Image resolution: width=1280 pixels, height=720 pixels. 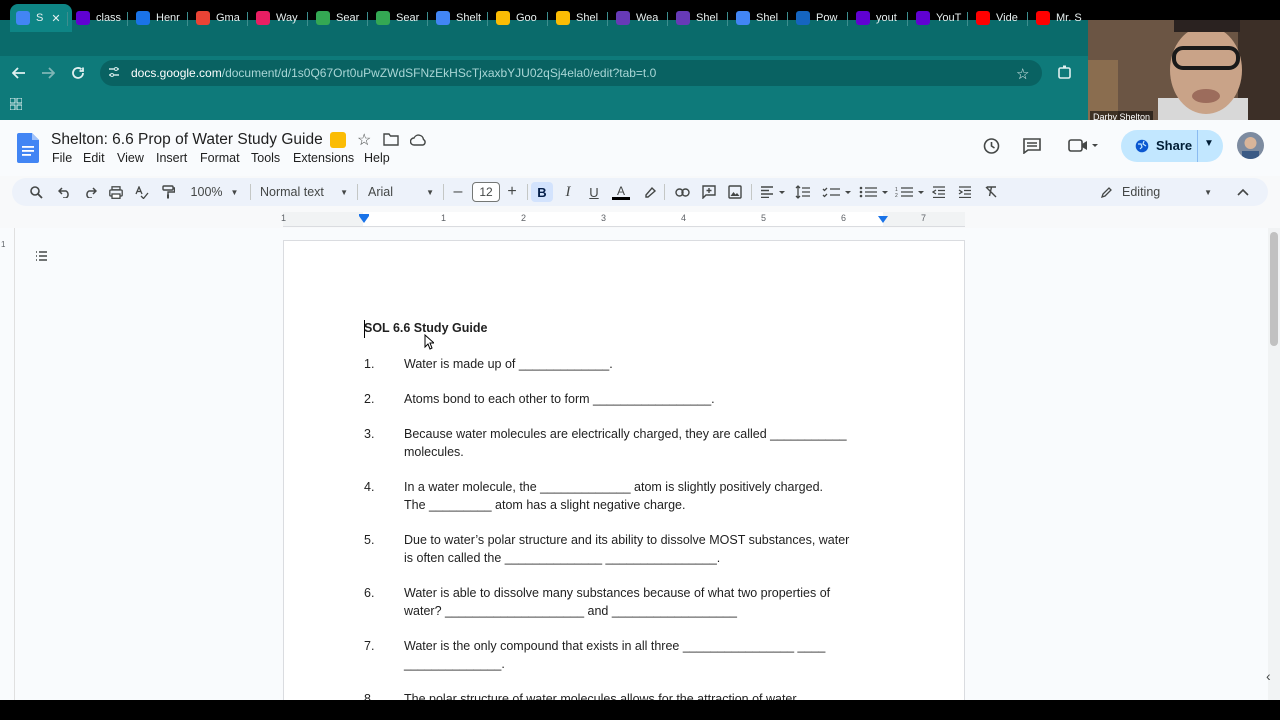 I want to click on menu-edit: Edit, so click(x=94, y=158).